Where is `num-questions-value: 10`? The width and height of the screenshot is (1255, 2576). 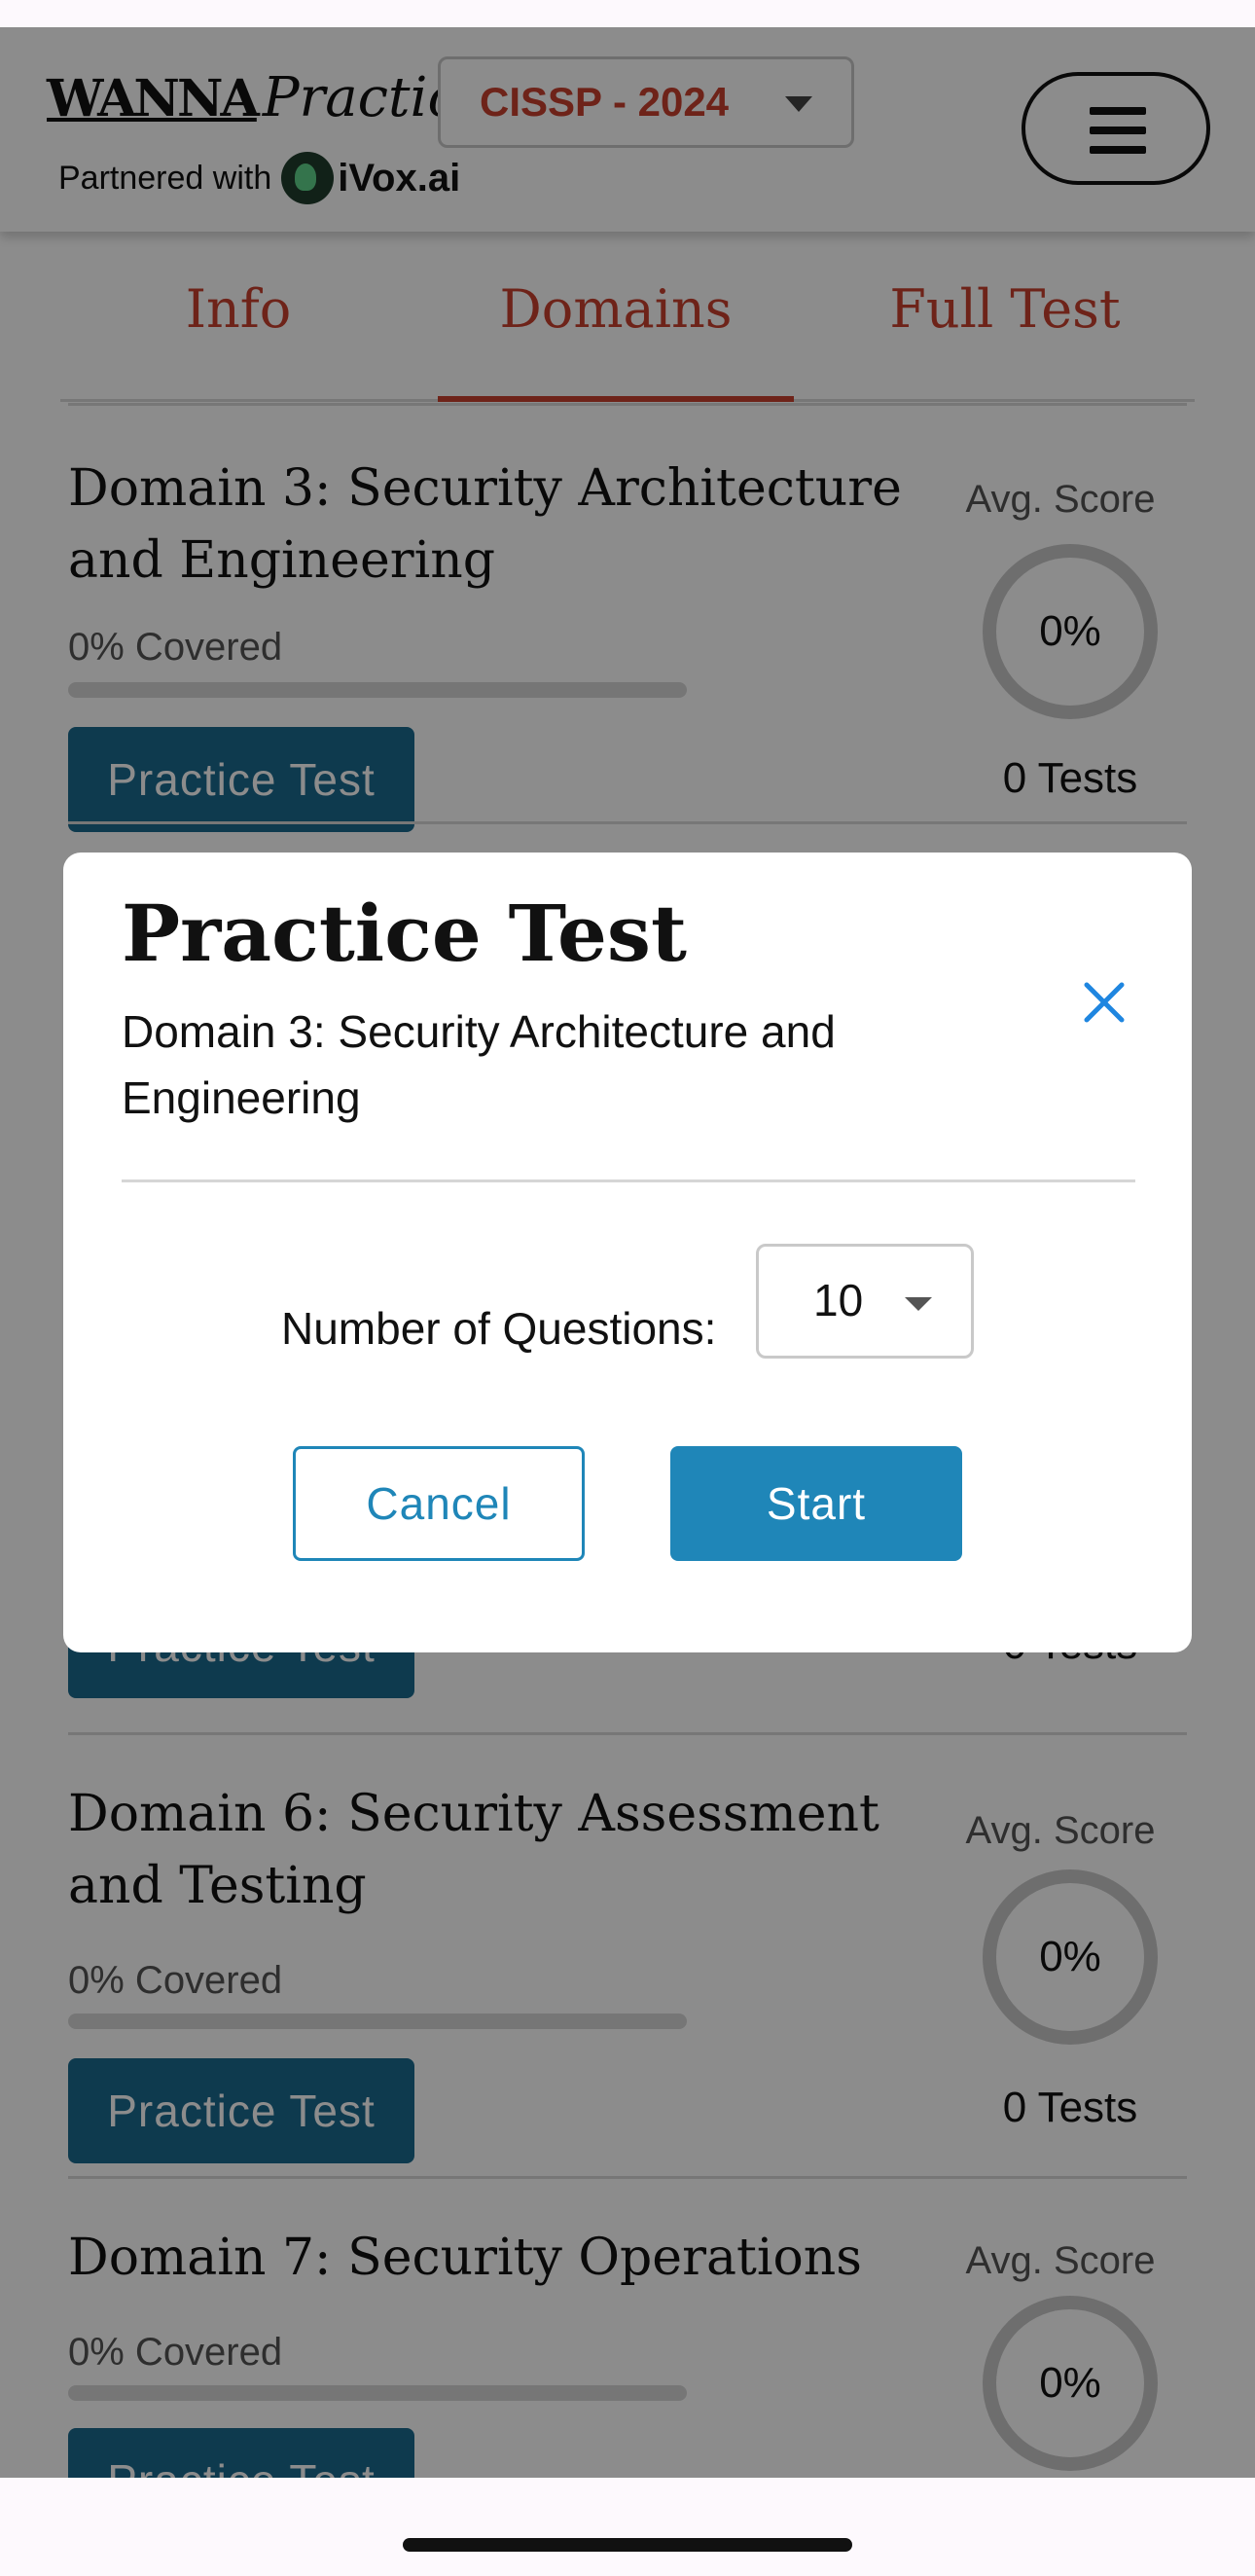 num-questions-value: 10 is located at coordinates (838, 1300).